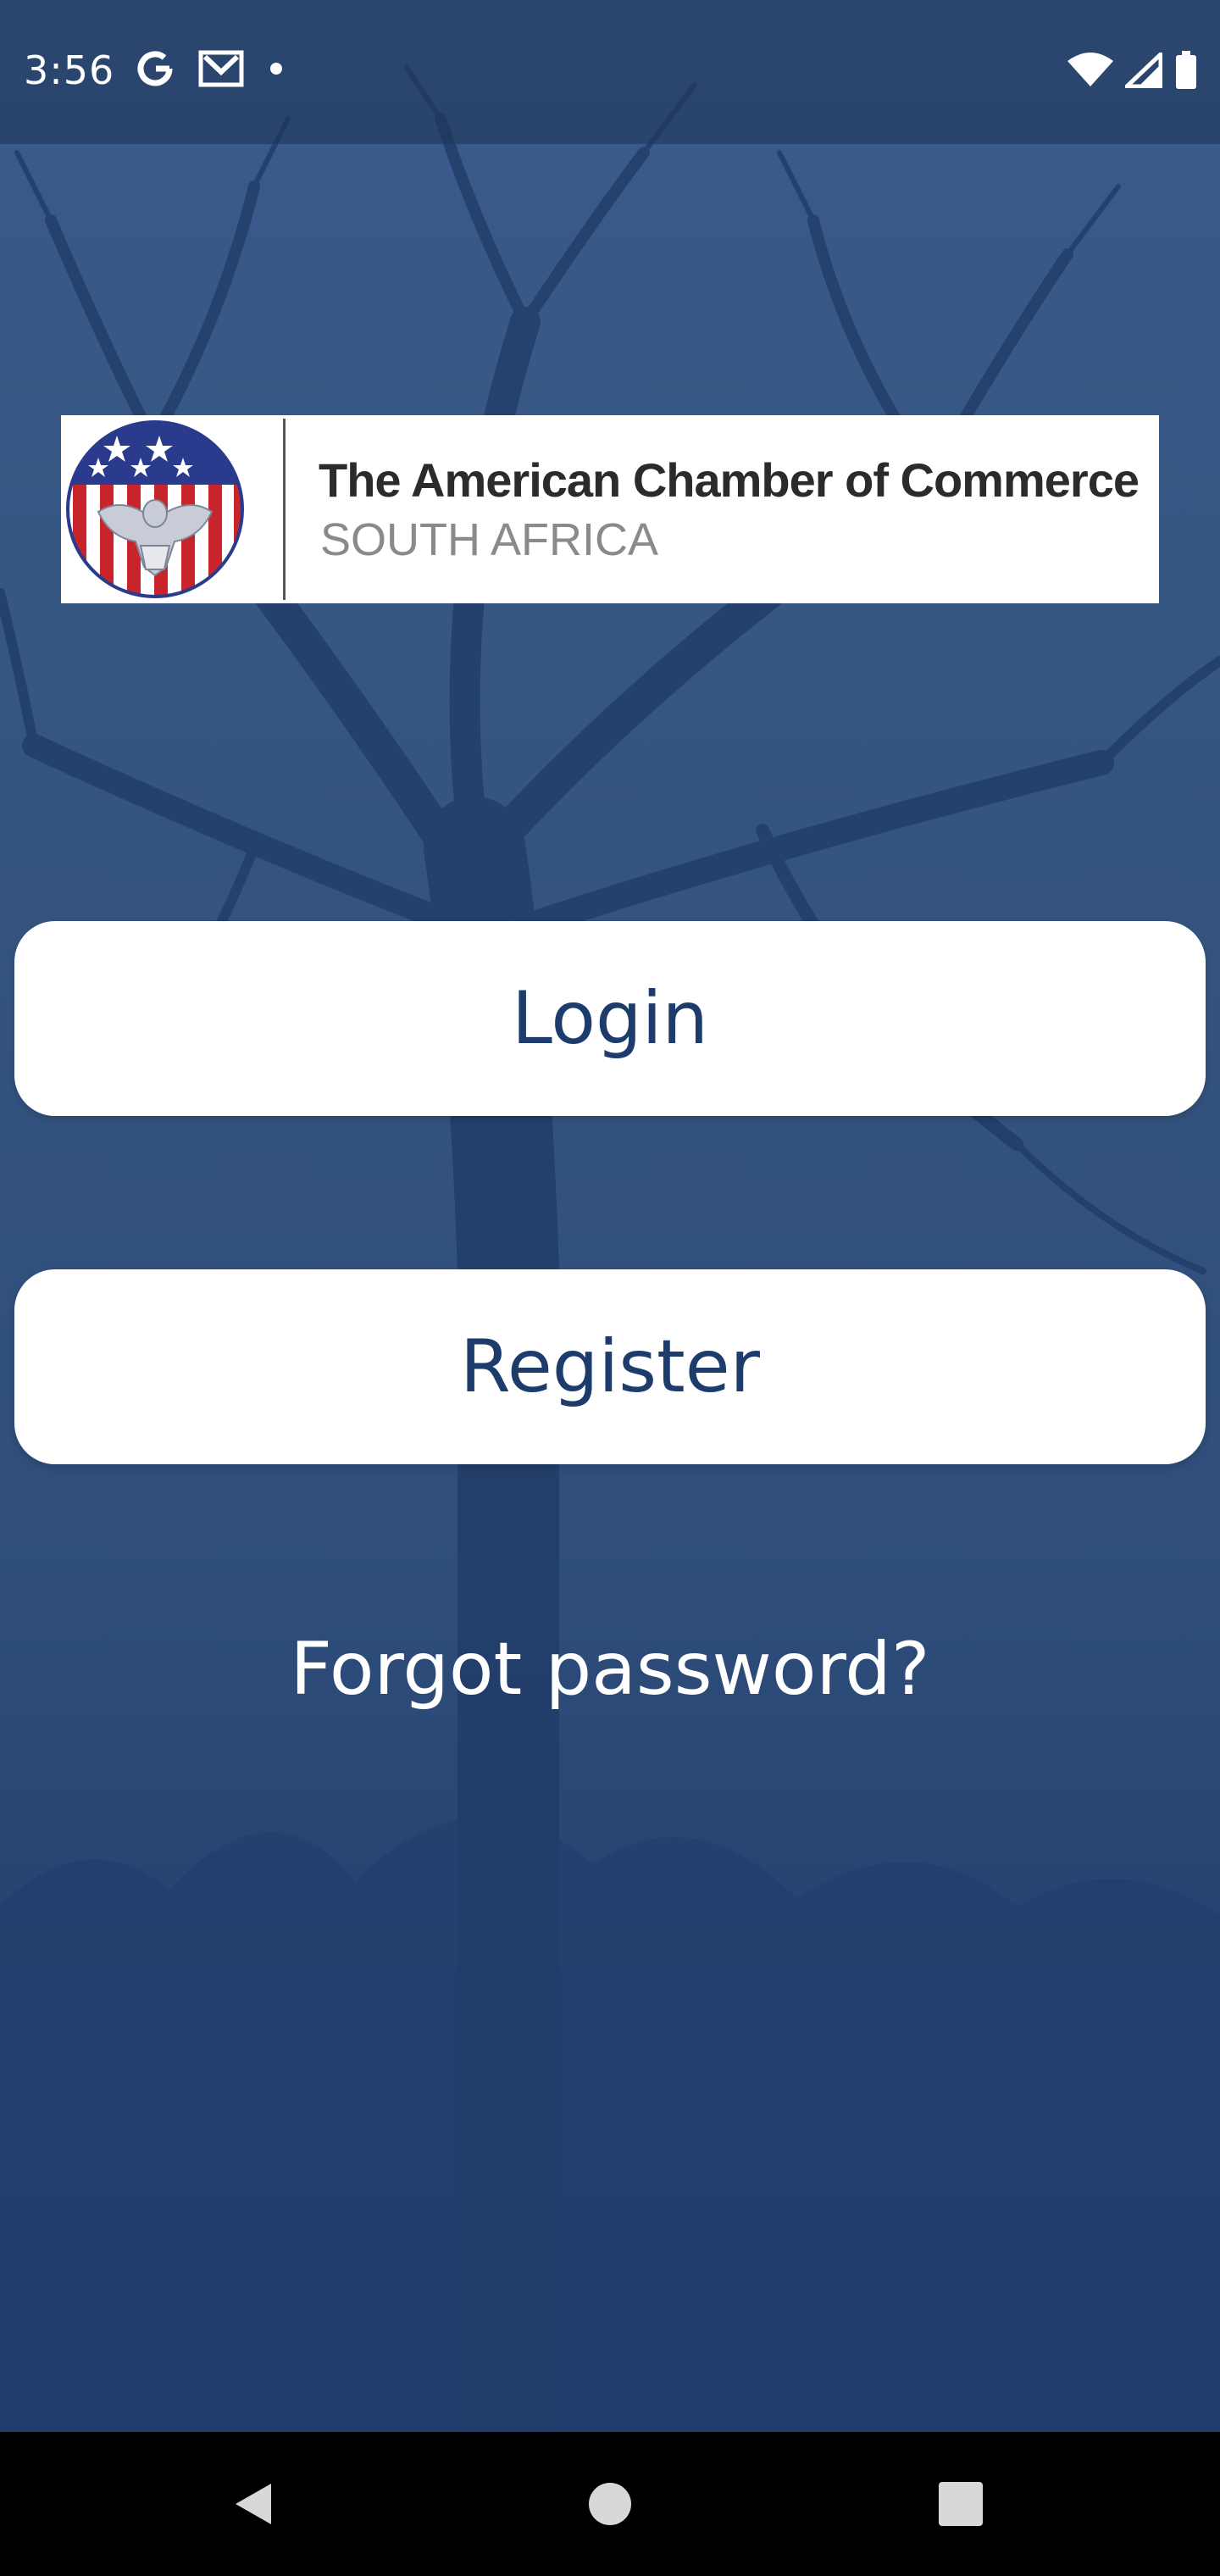 The width and height of the screenshot is (1220, 2576). I want to click on logo-subtitle: SOUTH AFRICA, so click(489, 539).